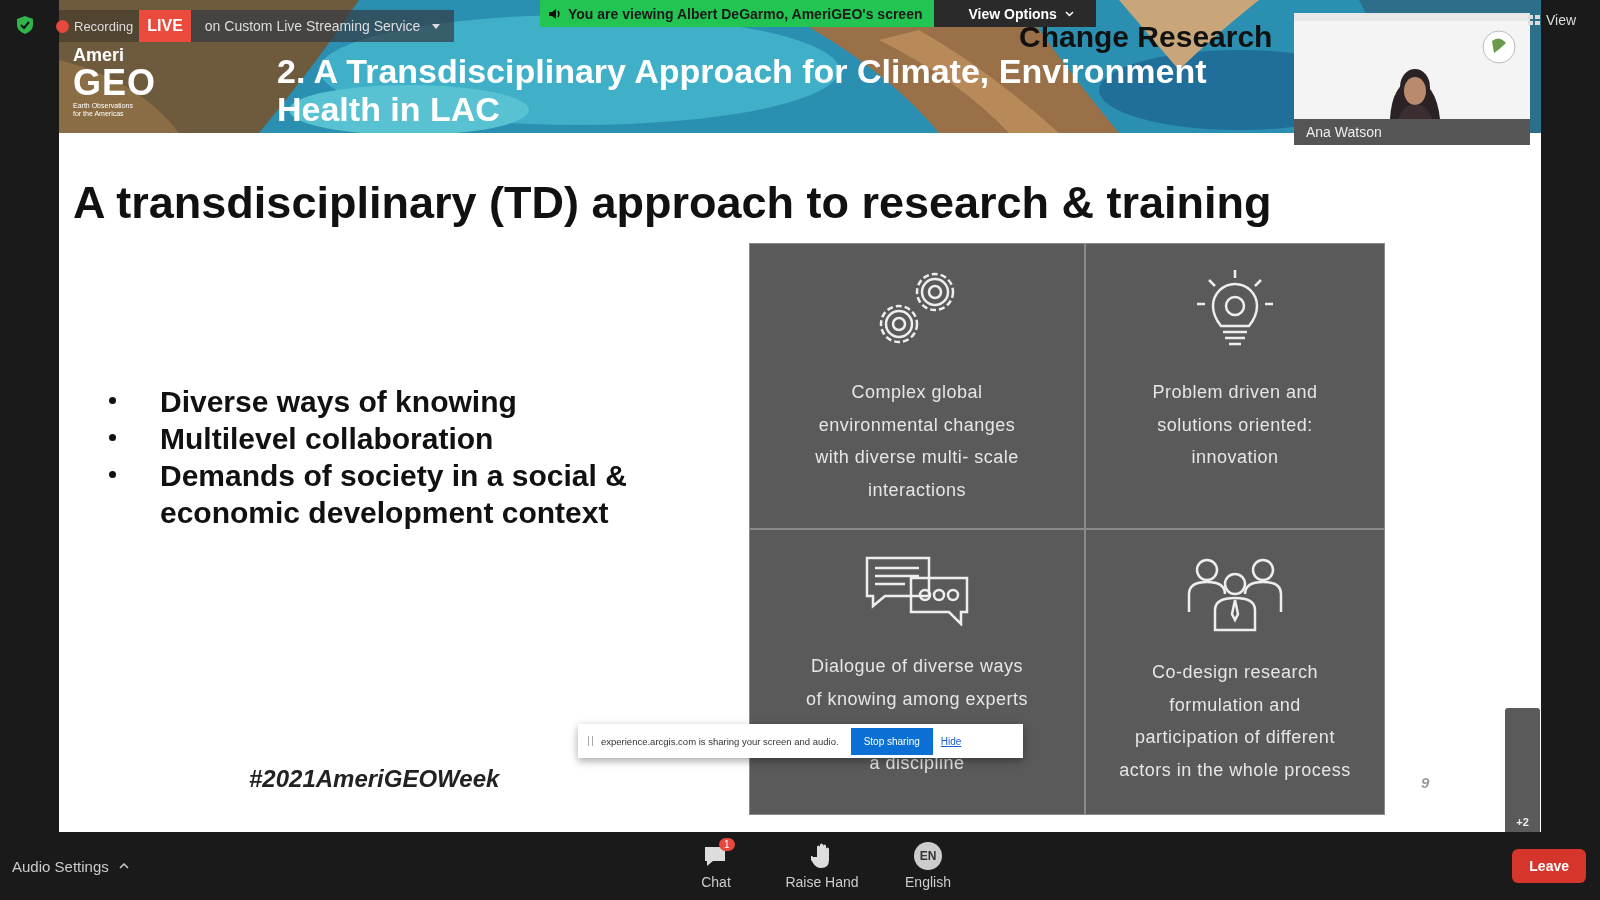 The height and width of the screenshot is (900, 1600). What do you see at coordinates (891, 741) in the screenshot?
I see `stop-sharing-button: Stop sharing` at bounding box center [891, 741].